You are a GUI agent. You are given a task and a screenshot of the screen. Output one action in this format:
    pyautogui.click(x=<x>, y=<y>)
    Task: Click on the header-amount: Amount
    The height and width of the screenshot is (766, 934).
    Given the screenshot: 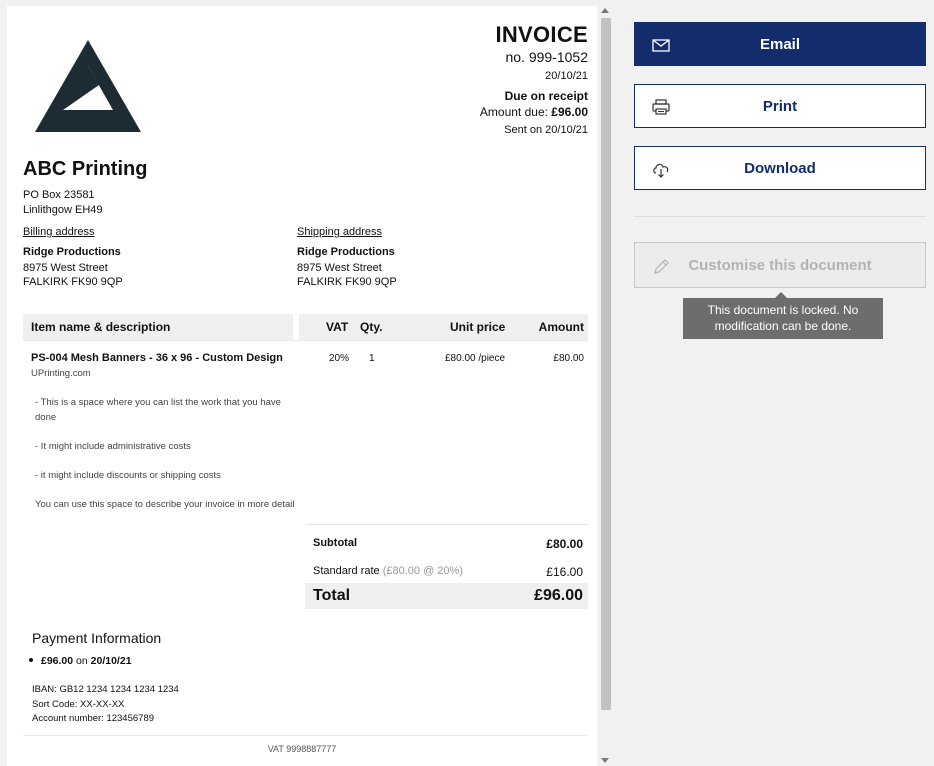 What is the action you would take?
    pyautogui.click(x=561, y=327)
    